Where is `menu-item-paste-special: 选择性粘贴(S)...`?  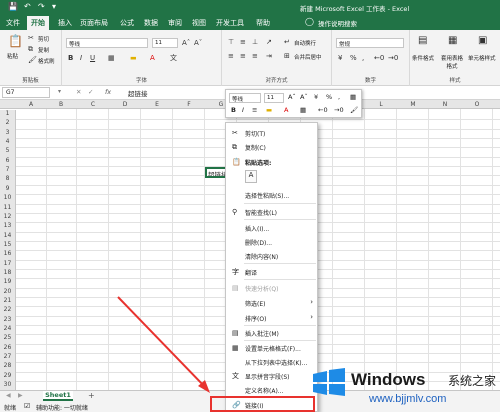 menu-item-paste-special: 选择性粘贴(S)... is located at coordinates (271, 195).